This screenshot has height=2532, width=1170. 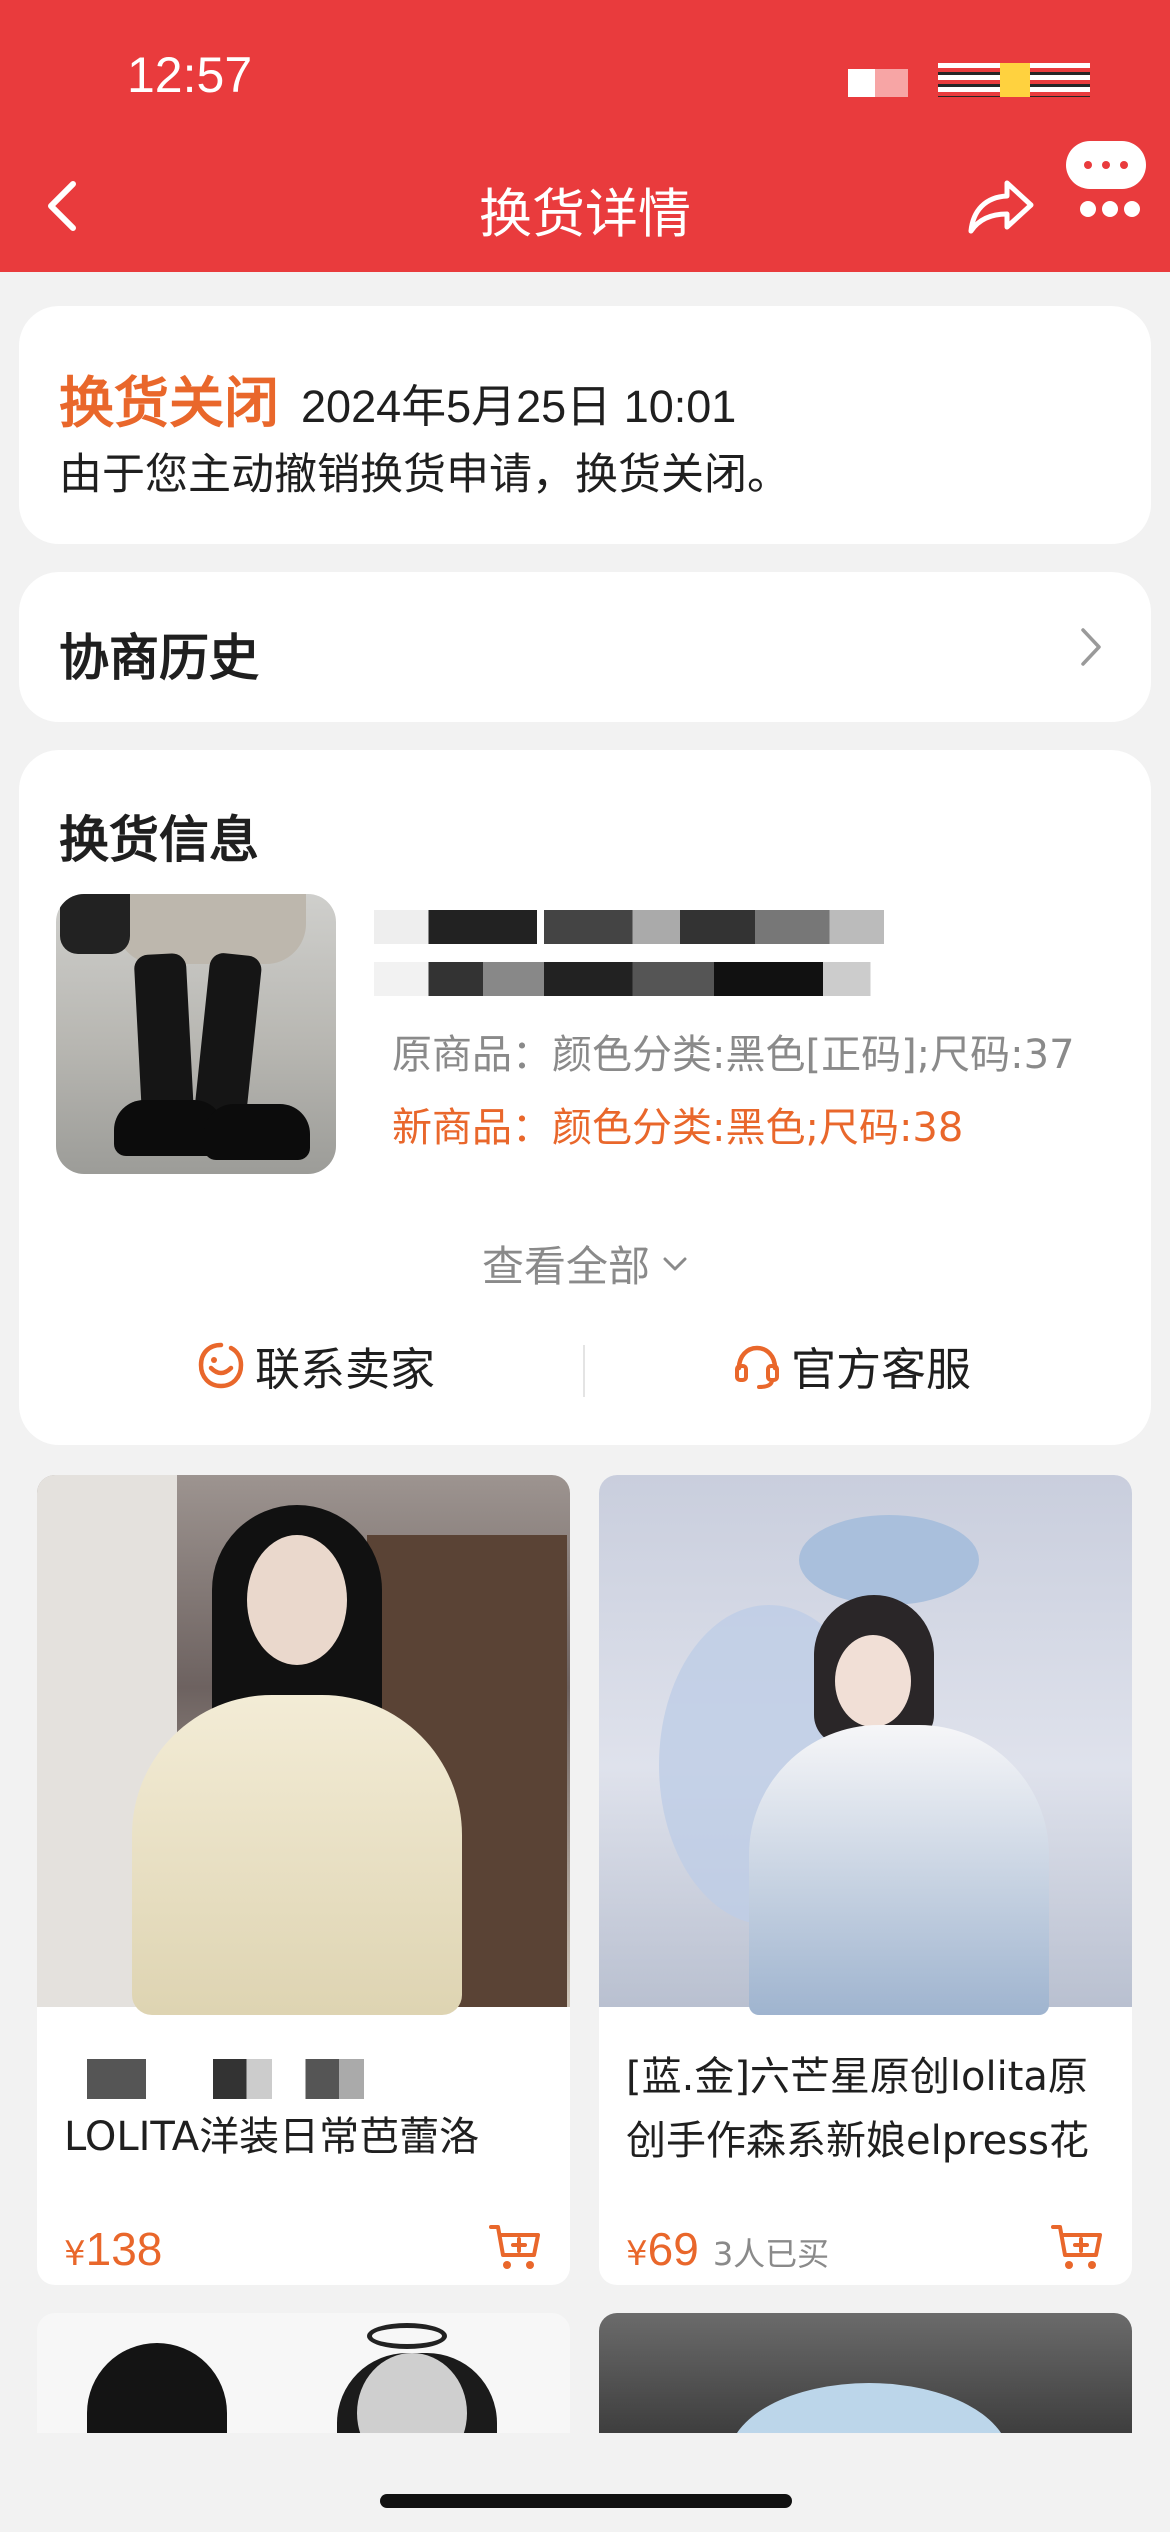 I want to click on product-price: ¥ 138, so click(x=113, y=2249).